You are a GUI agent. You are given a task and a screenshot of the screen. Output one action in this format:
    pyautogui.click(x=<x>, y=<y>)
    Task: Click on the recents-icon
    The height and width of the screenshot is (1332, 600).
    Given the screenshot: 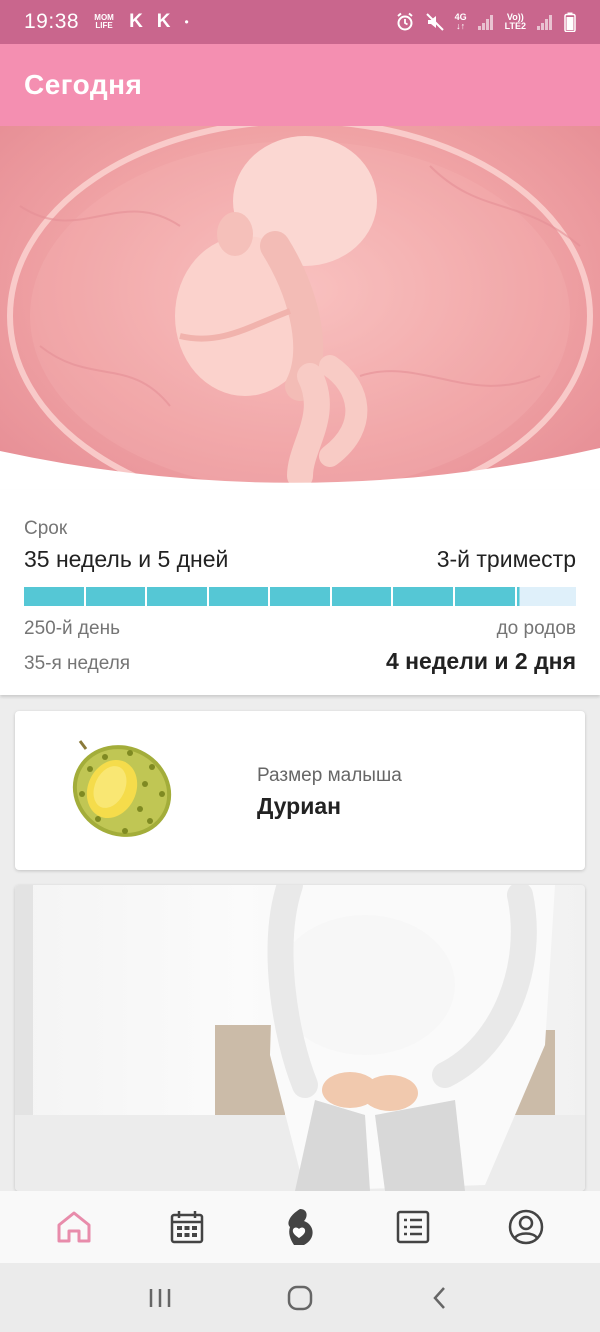 What is the action you would take?
    pyautogui.click(x=160, y=1297)
    